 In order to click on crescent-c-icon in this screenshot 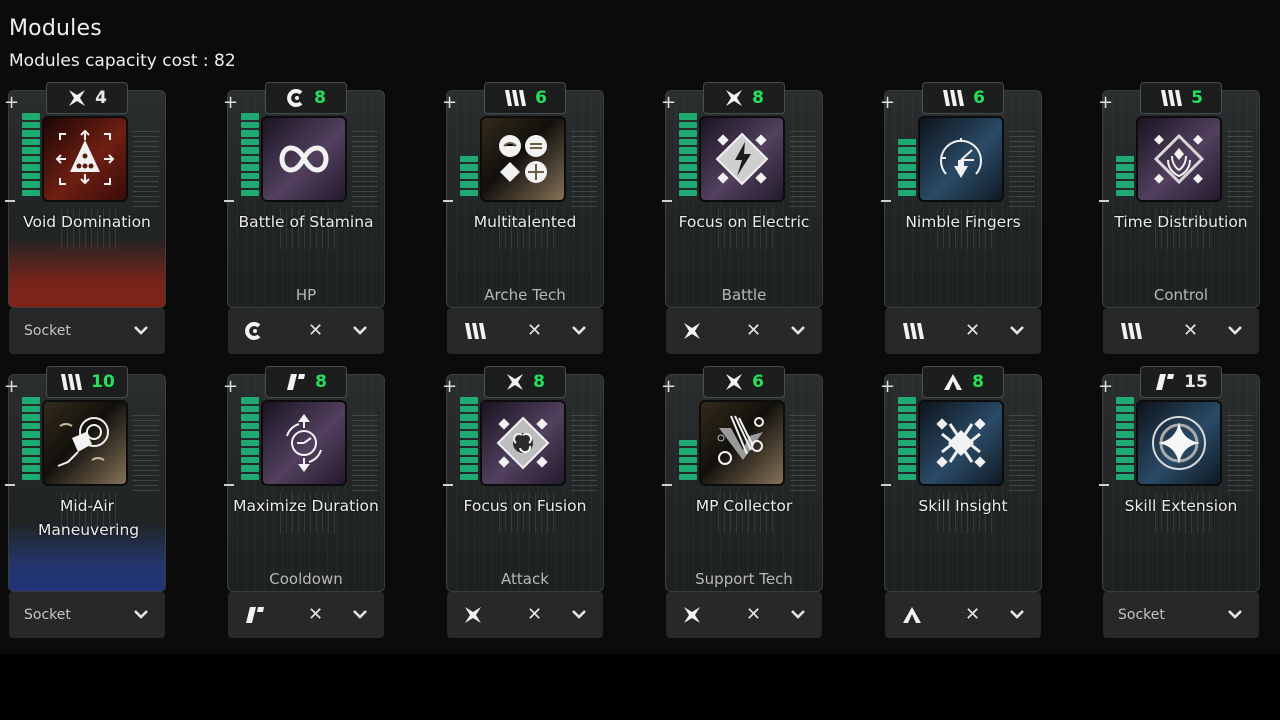, I will do `click(296, 98)`.